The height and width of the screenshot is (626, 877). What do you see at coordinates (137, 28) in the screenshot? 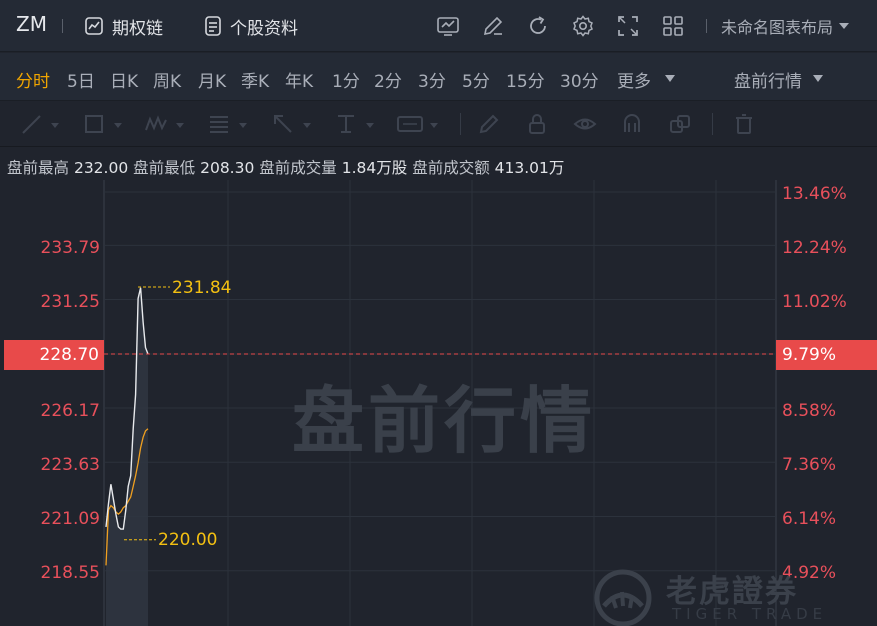
I see `options-chain-label: 期权链` at bounding box center [137, 28].